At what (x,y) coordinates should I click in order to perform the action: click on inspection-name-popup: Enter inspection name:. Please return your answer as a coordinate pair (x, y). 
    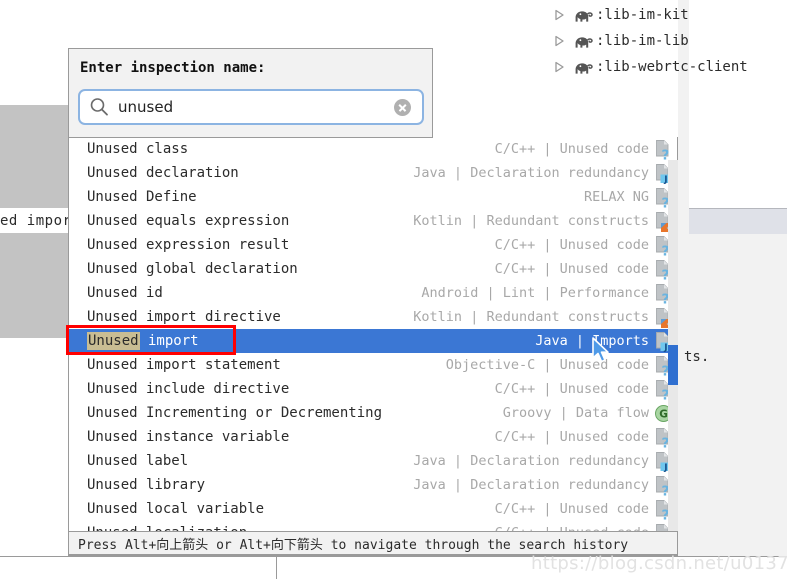
    Looking at the image, I should click on (250, 93).